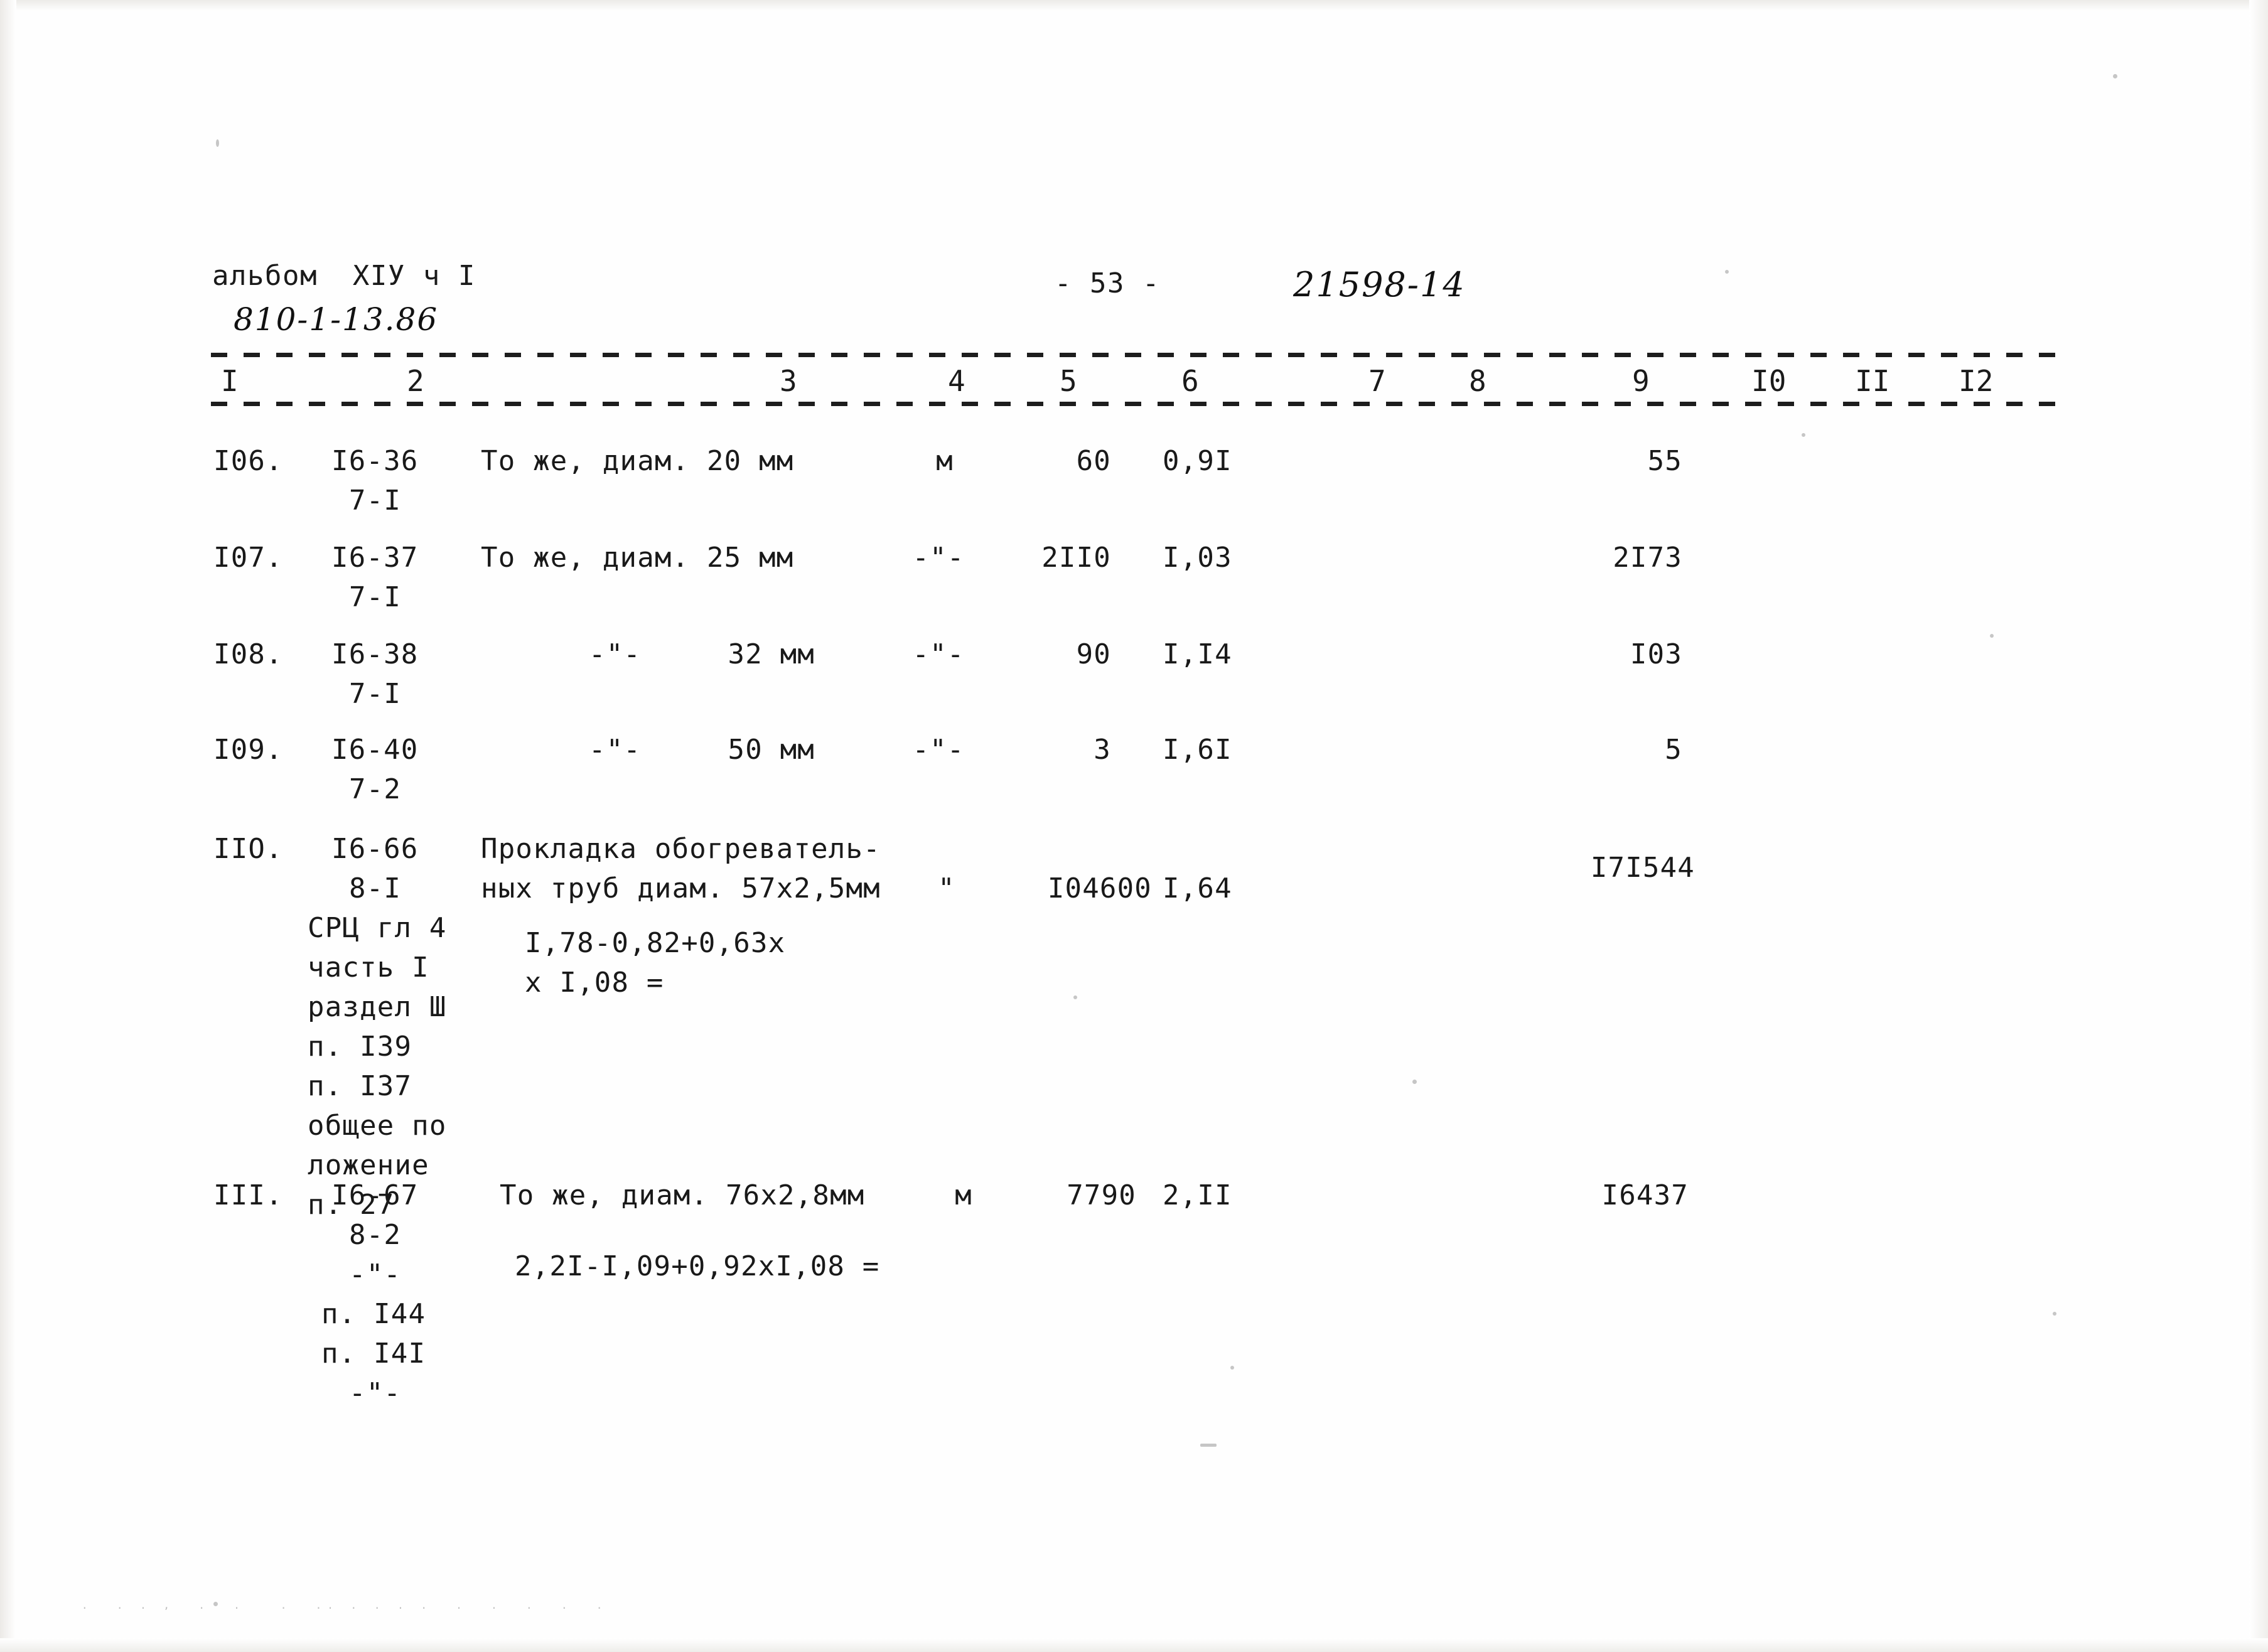 This screenshot has width=2268, height=1652. What do you see at coordinates (1102, 750) in the screenshot?
I see `row-qty: 3` at bounding box center [1102, 750].